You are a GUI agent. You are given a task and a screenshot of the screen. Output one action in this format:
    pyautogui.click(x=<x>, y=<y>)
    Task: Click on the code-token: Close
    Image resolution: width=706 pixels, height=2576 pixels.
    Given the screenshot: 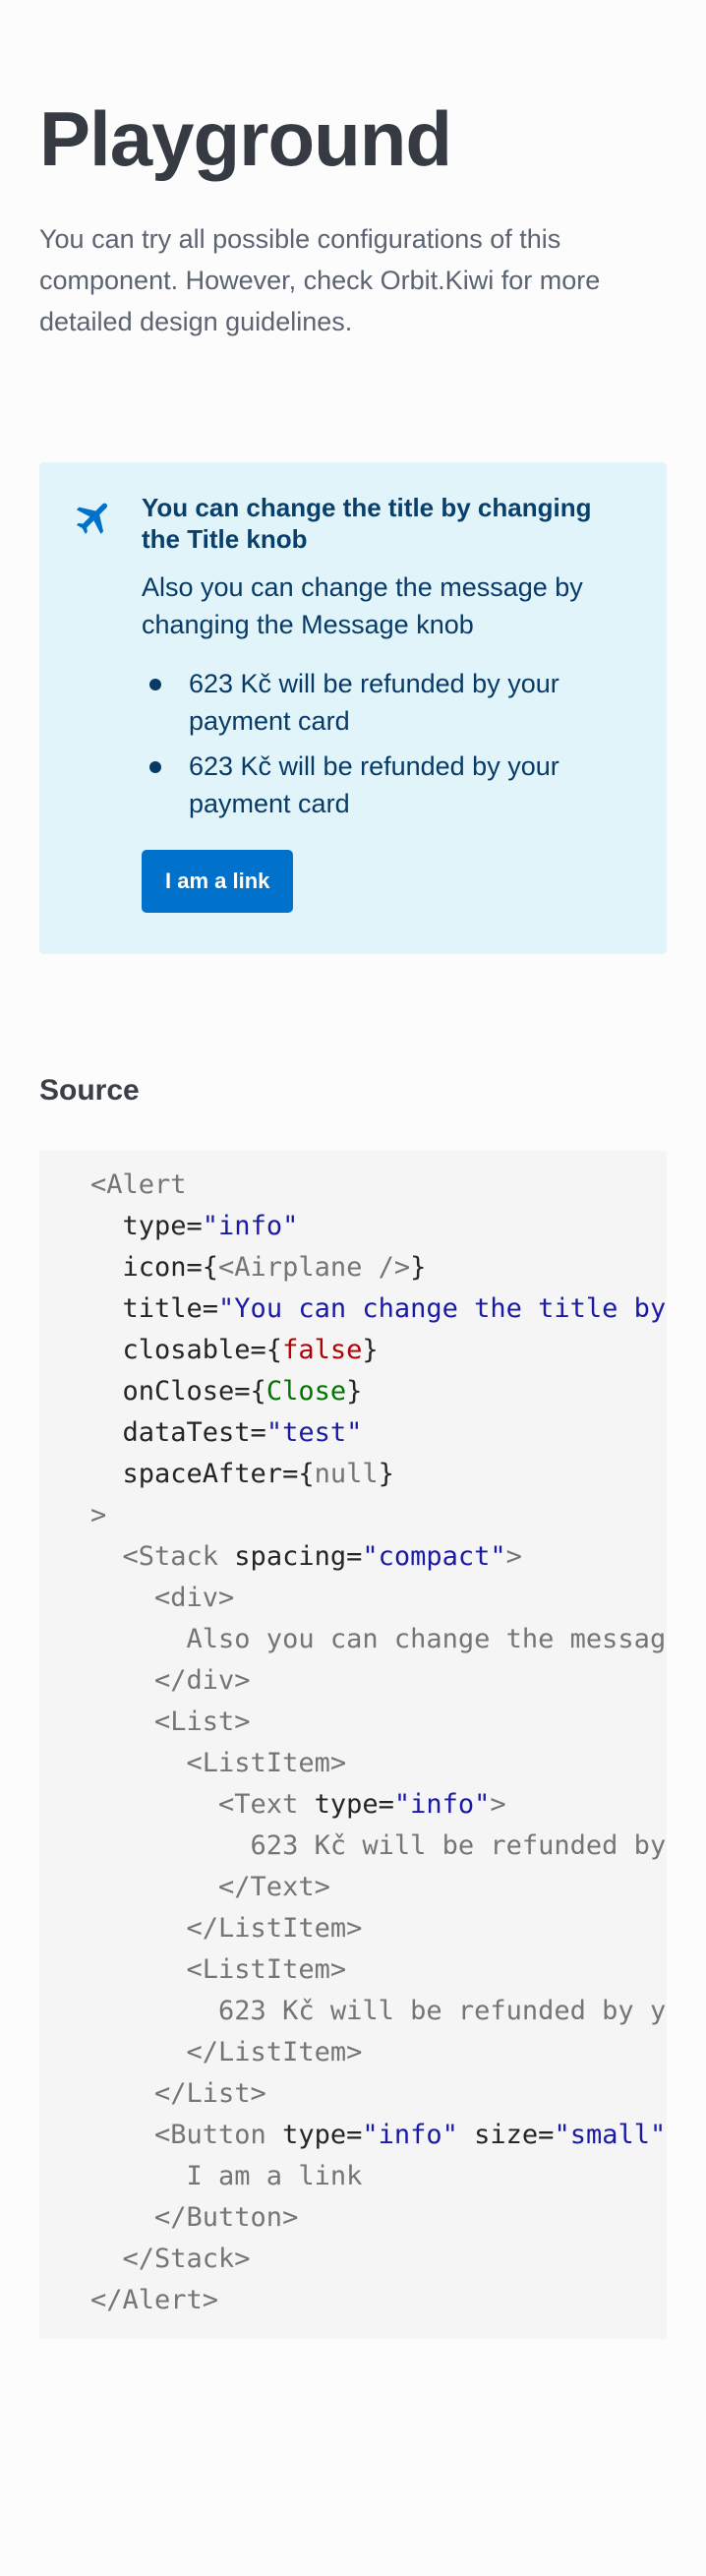 What is the action you would take?
    pyautogui.click(x=306, y=1391)
    